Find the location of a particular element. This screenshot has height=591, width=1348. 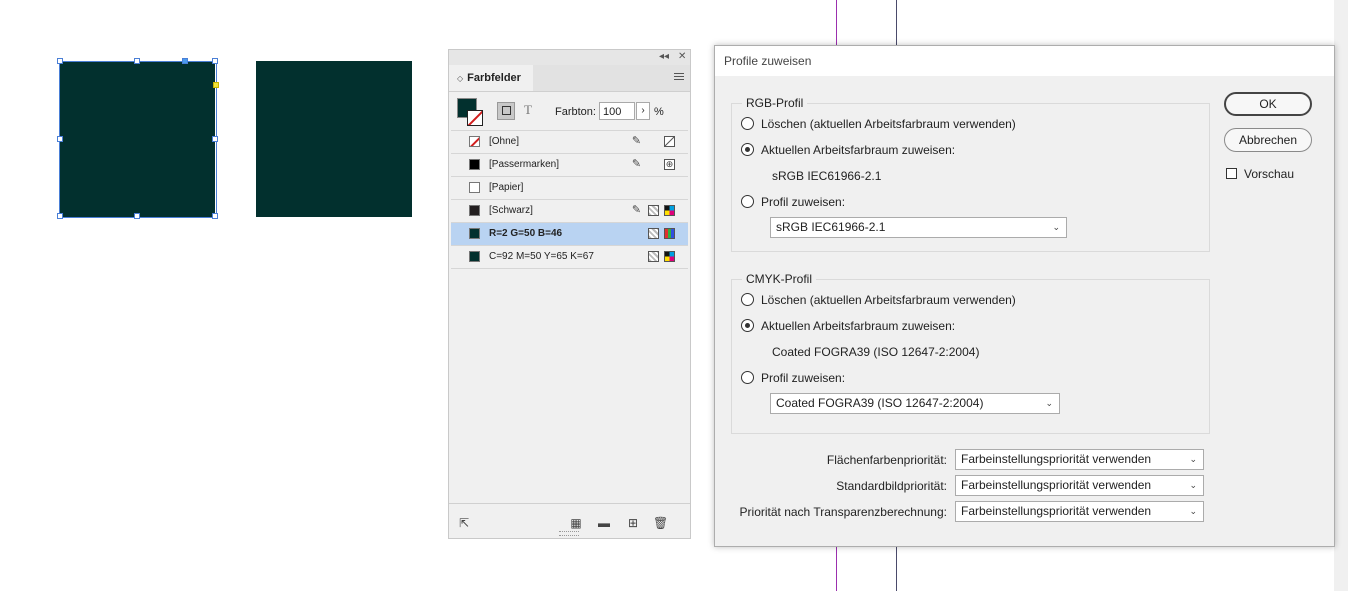

cmyk-group-title: CMYK-Profil is located at coordinates (779, 279).